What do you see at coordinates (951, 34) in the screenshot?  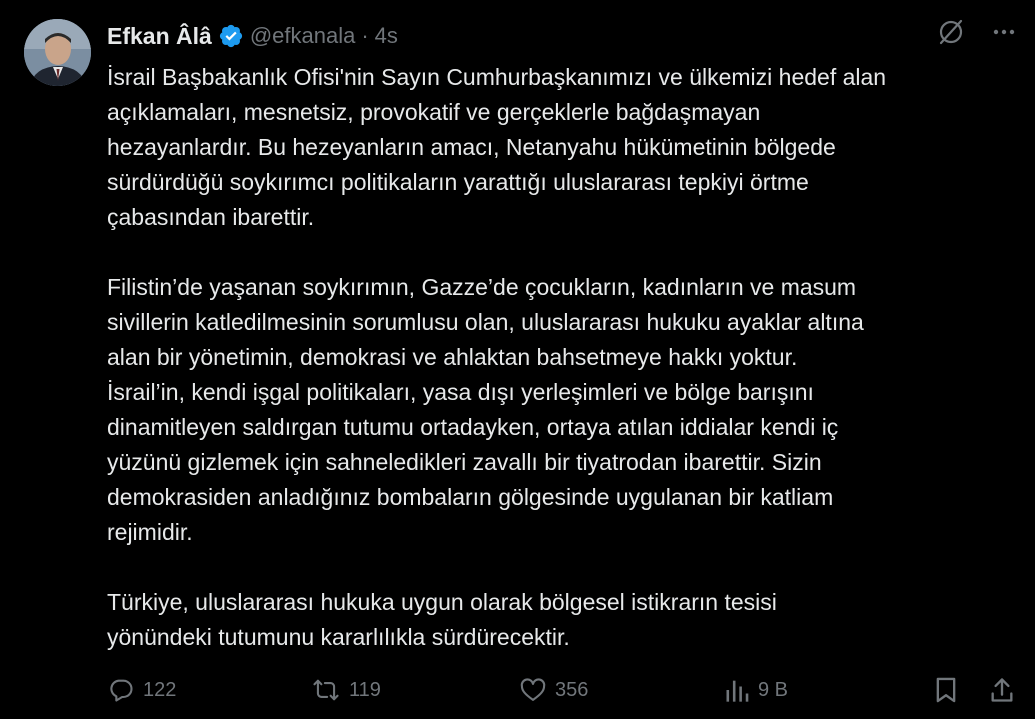 I see `grok-icon` at bounding box center [951, 34].